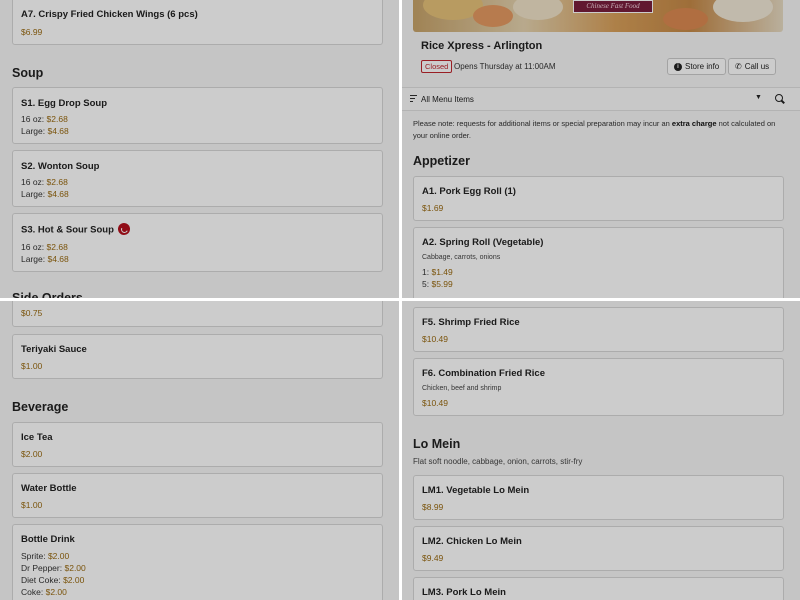 The height and width of the screenshot is (600, 800). I want to click on menu-item-lm2: LM2. Chicken Lo Mein $9.49, so click(598, 548).